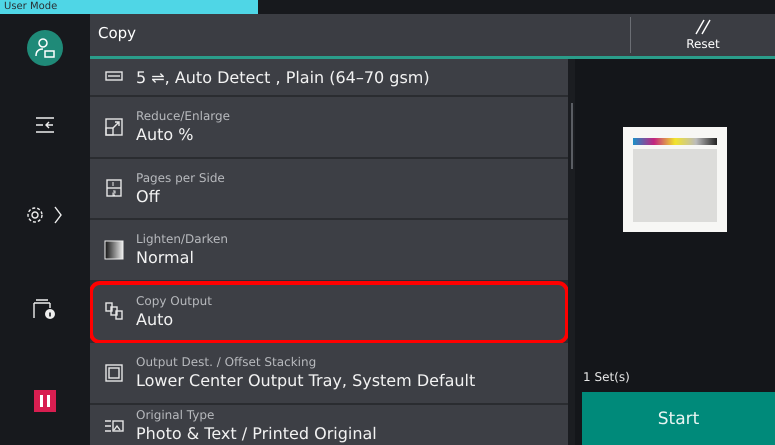  Describe the element at coordinates (306, 380) in the screenshot. I see `setting-value: Lower Center Output Tray, System Default` at that location.